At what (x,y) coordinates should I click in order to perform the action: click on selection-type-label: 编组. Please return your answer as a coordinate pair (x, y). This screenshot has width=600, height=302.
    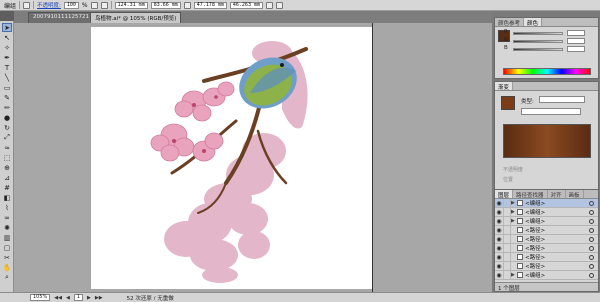
    Looking at the image, I should click on (10, 6).